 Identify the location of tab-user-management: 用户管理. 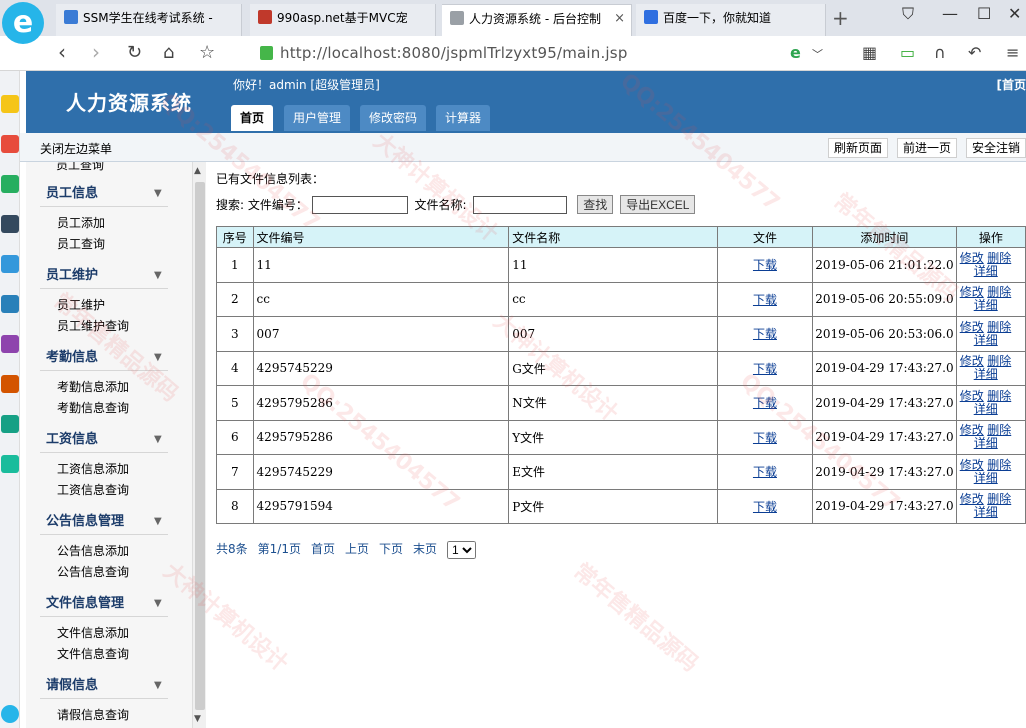
(317, 118).